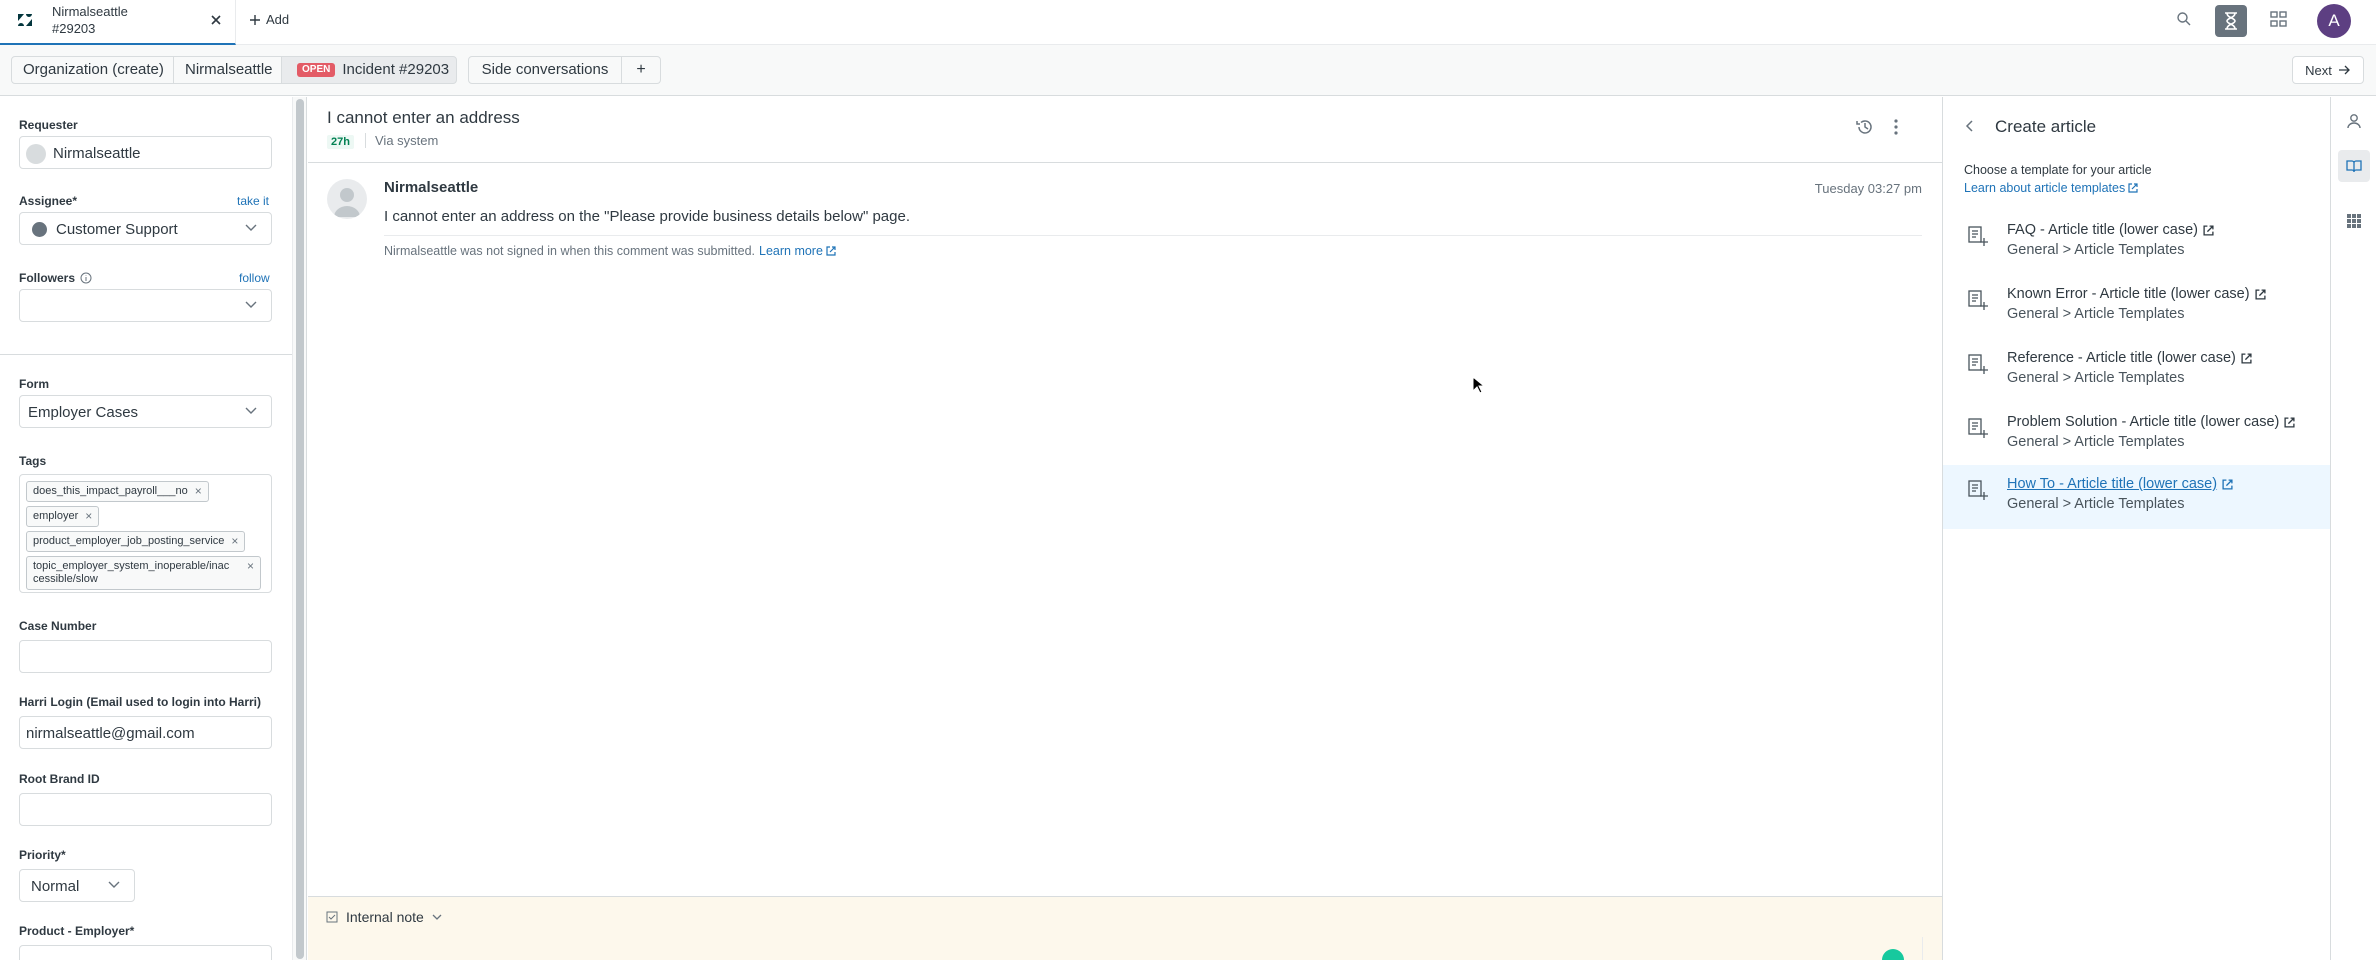 The width and height of the screenshot is (2376, 960). What do you see at coordinates (39, 229) in the screenshot?
I see `group-icon` at bounding box center [39, 229].